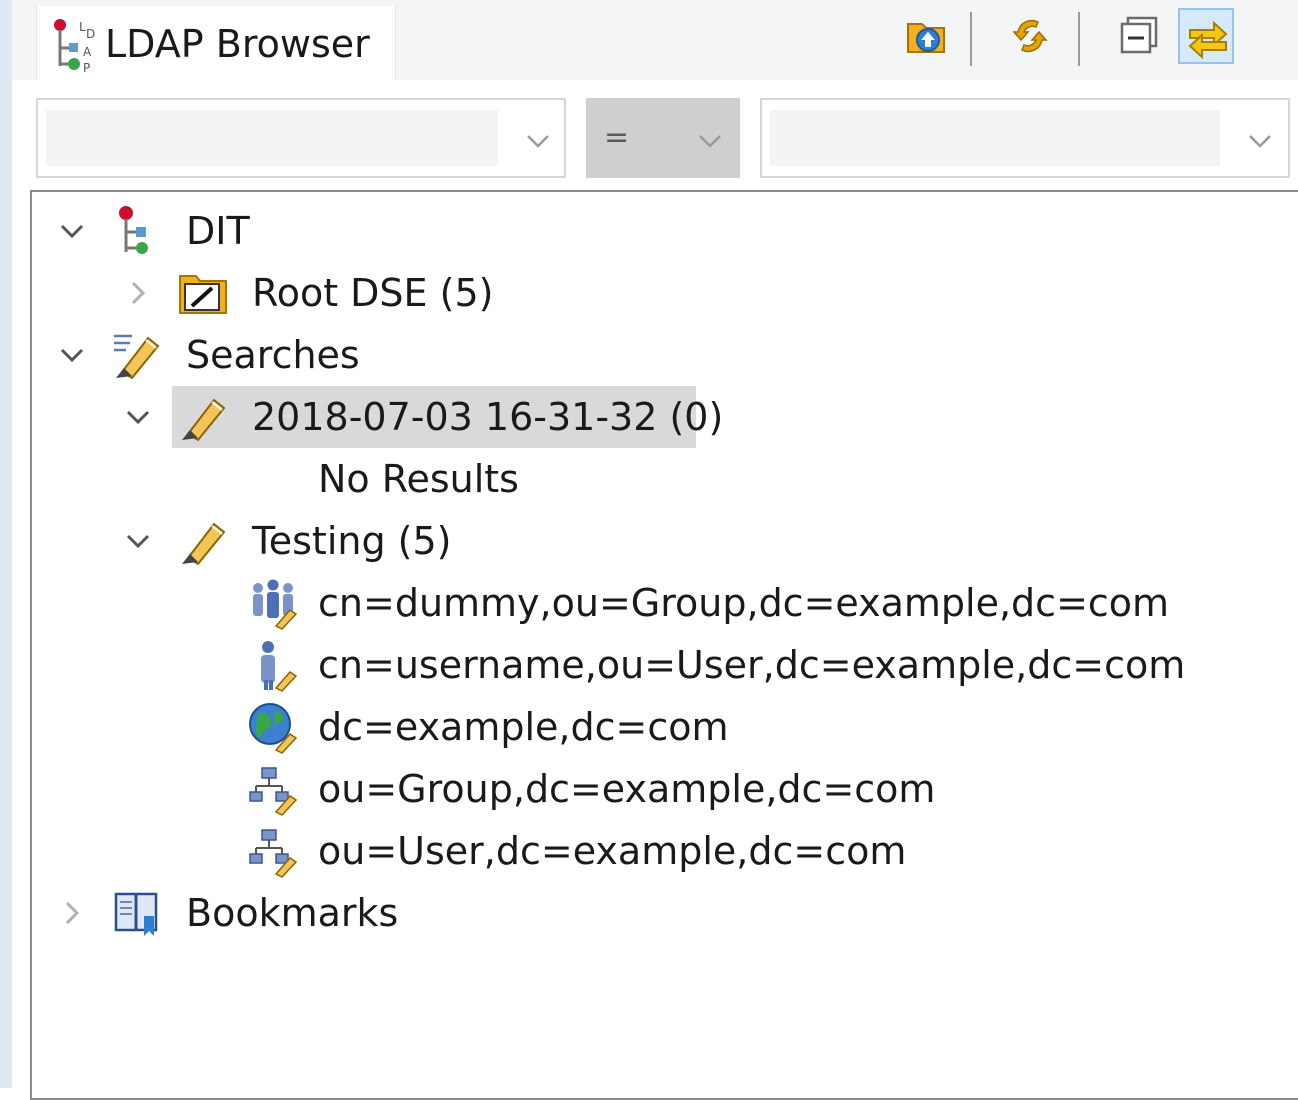 This screenshot has height=1100, width=1298. Describe the element at coordinates (1208, 40) in the screenshot. I see `link-with-editor-icon` at that location.